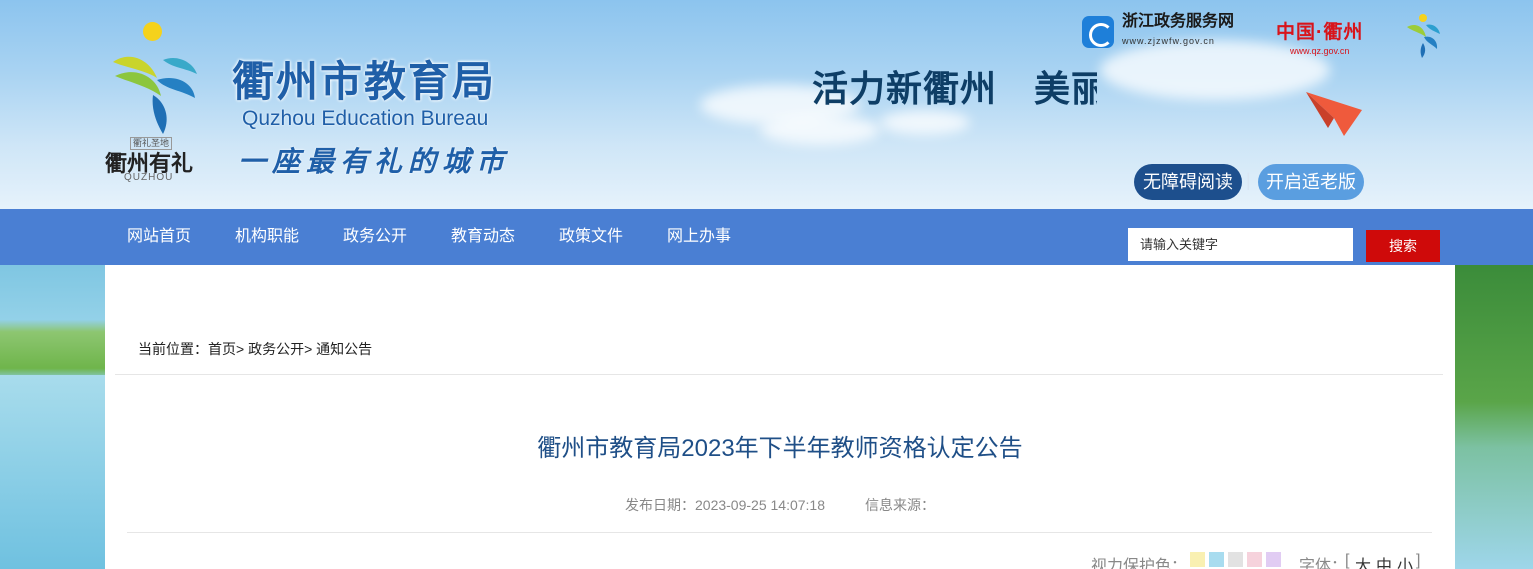 Image resolution: width=1533 pixels, height=569 pixels. Describe the element at coordinates (159, 237) in the screenshot. I see `nav-item-home: 网站首页` at that location.